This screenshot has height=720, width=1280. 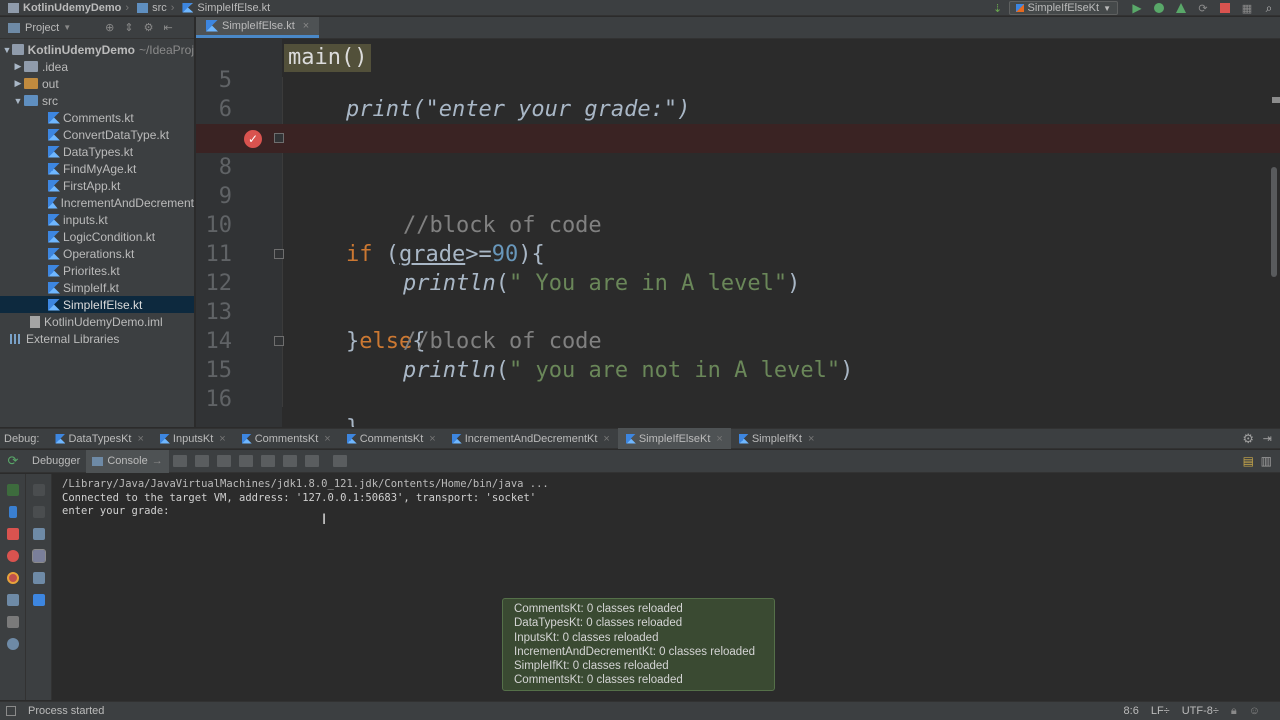 What do you see at coordinates (97, 185) in the screenshot?
I see `tree-item-file: FirstApp.kt` at bounding box center [97, 185].